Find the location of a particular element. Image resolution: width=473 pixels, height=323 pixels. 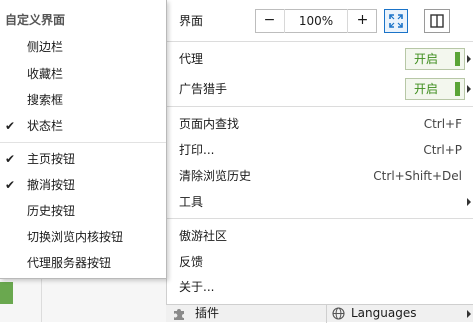

menu-item-print: 打印... Ctrl+P is located at coordinates (320, 150).